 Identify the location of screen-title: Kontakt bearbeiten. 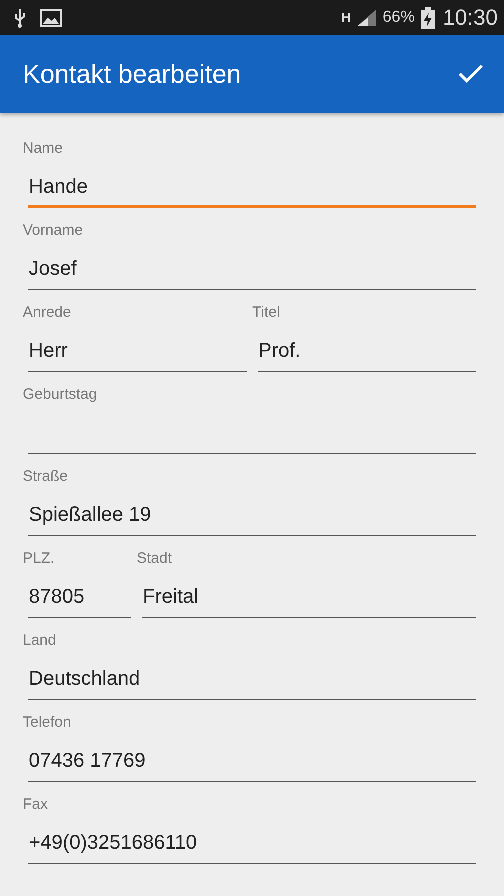
(132, 74).